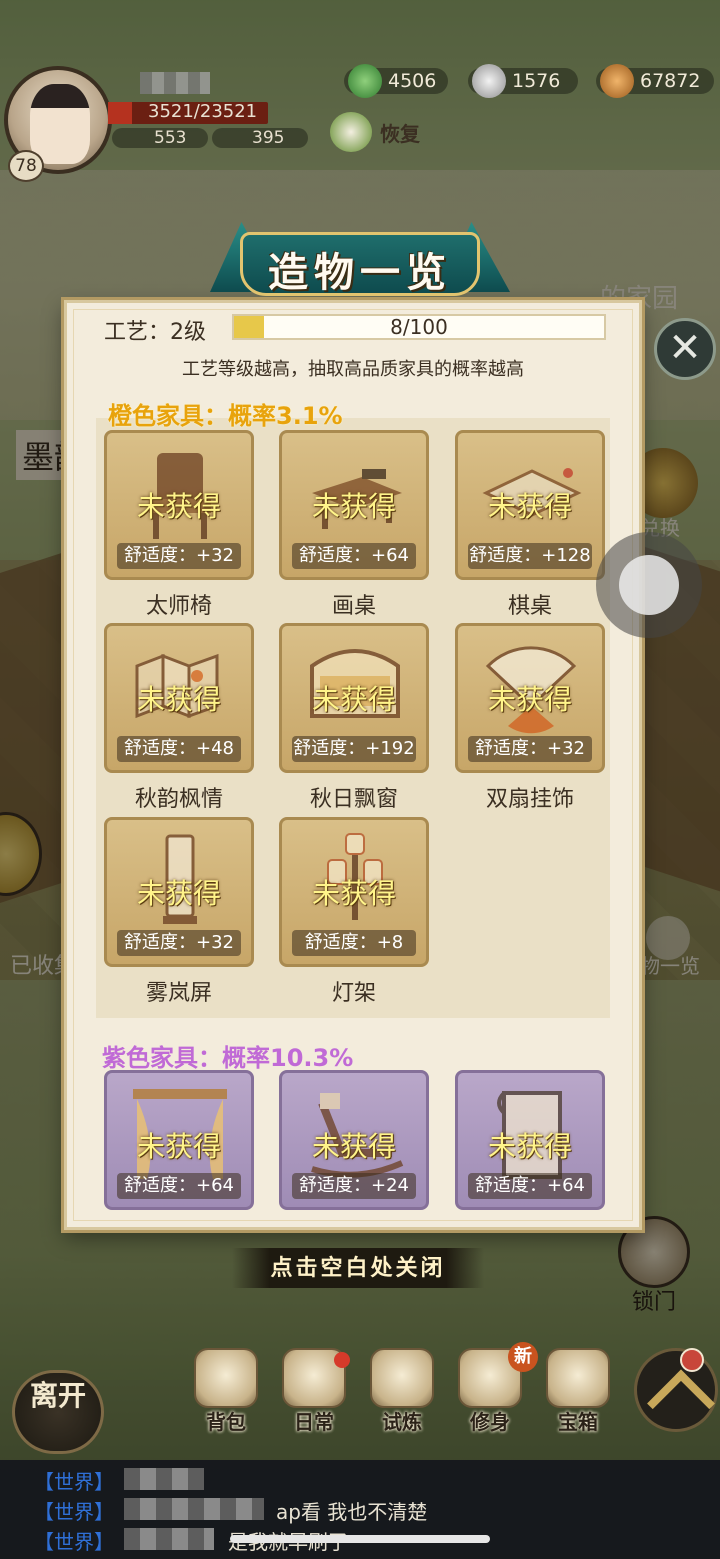 This screenshot has width=720, height=1559. Describe the element at coordinates (354, 943) in the screenshot. I see `card-comfort: 舒适度：+8` at that location.